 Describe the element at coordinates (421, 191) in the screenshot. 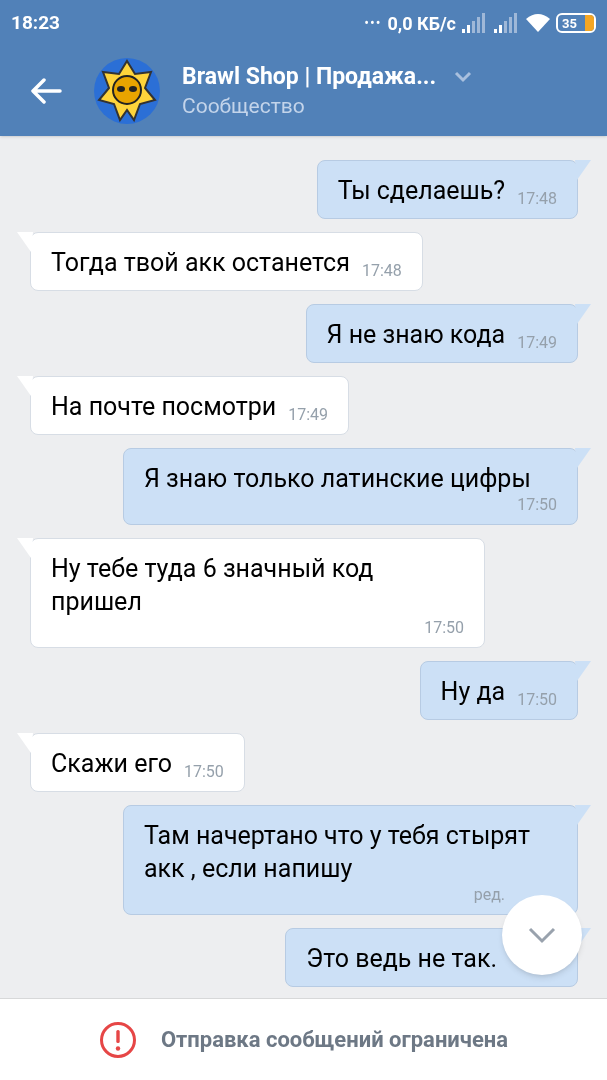

I see `message-text: Ты сделаешь?` at that location.